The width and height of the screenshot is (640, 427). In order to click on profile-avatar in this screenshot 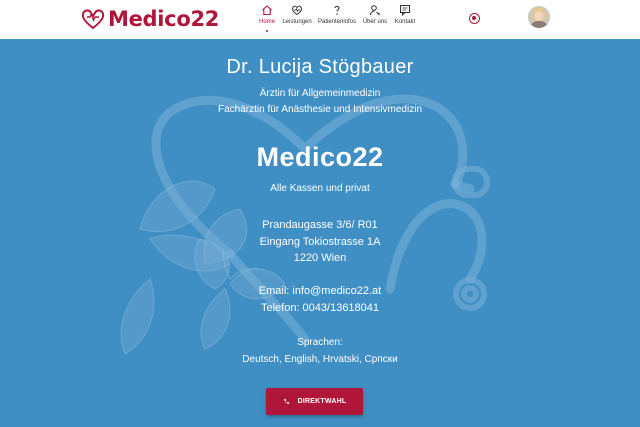, I will do `click(539, 17)`.